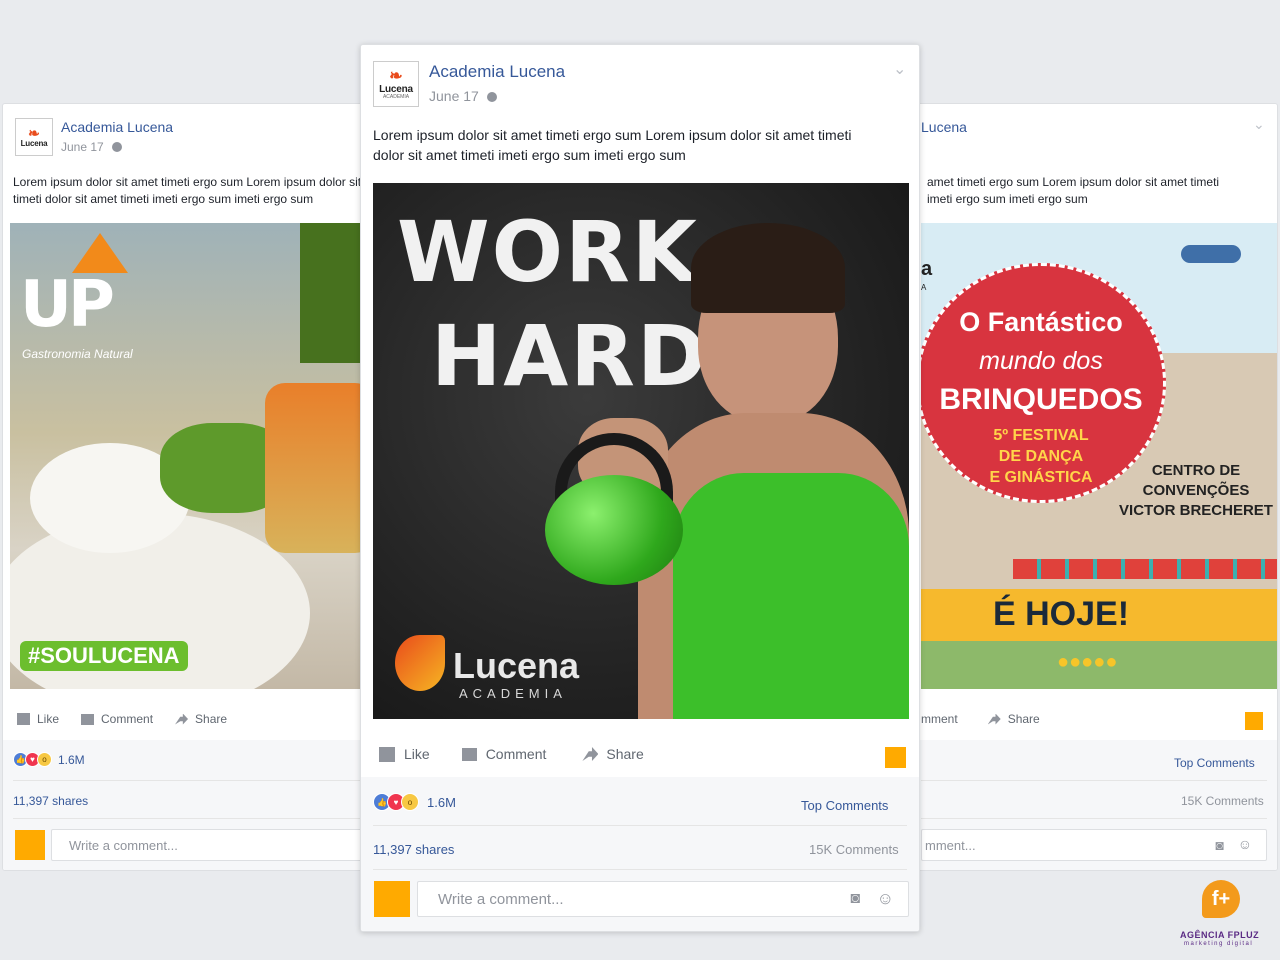  Describe the element at coordinates (320, 468) in the screenshot. I see `dessert-glass` at that location.